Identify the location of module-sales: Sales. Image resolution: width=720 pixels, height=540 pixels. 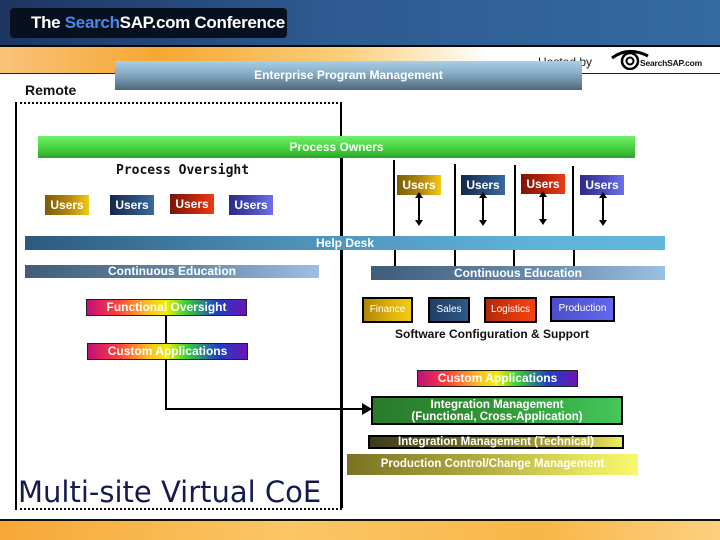
(449, 310).